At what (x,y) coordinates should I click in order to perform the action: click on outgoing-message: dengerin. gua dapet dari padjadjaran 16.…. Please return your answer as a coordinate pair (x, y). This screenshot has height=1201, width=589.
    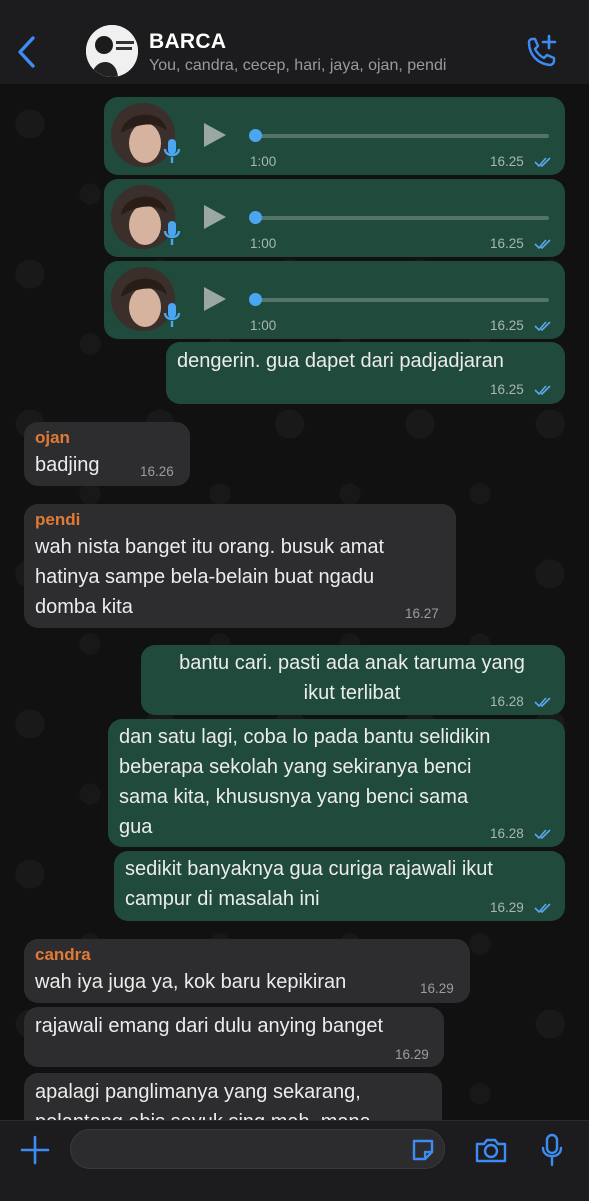
    Looking at the image, I should click on (365, 373).